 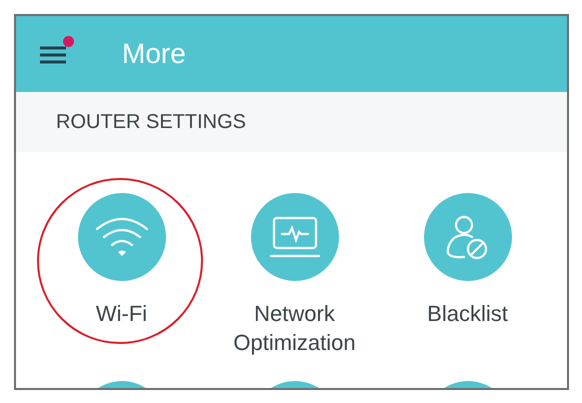 I want to click on monitor-pulse-icon, so click(x=295, y=237).